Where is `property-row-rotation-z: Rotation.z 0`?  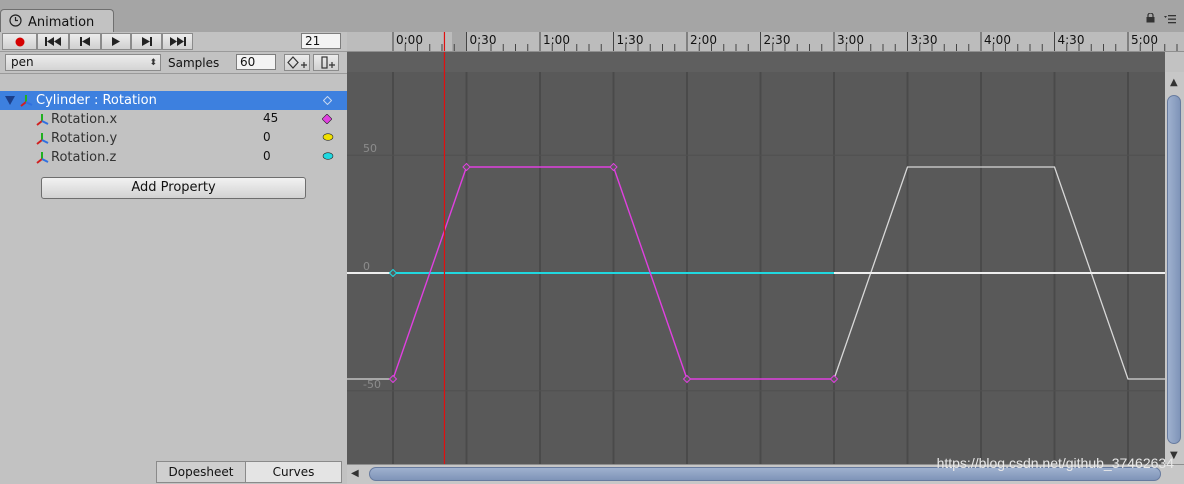
property-row-rotation-z: Rotation.z 0 is located at coordinates (173, 157).